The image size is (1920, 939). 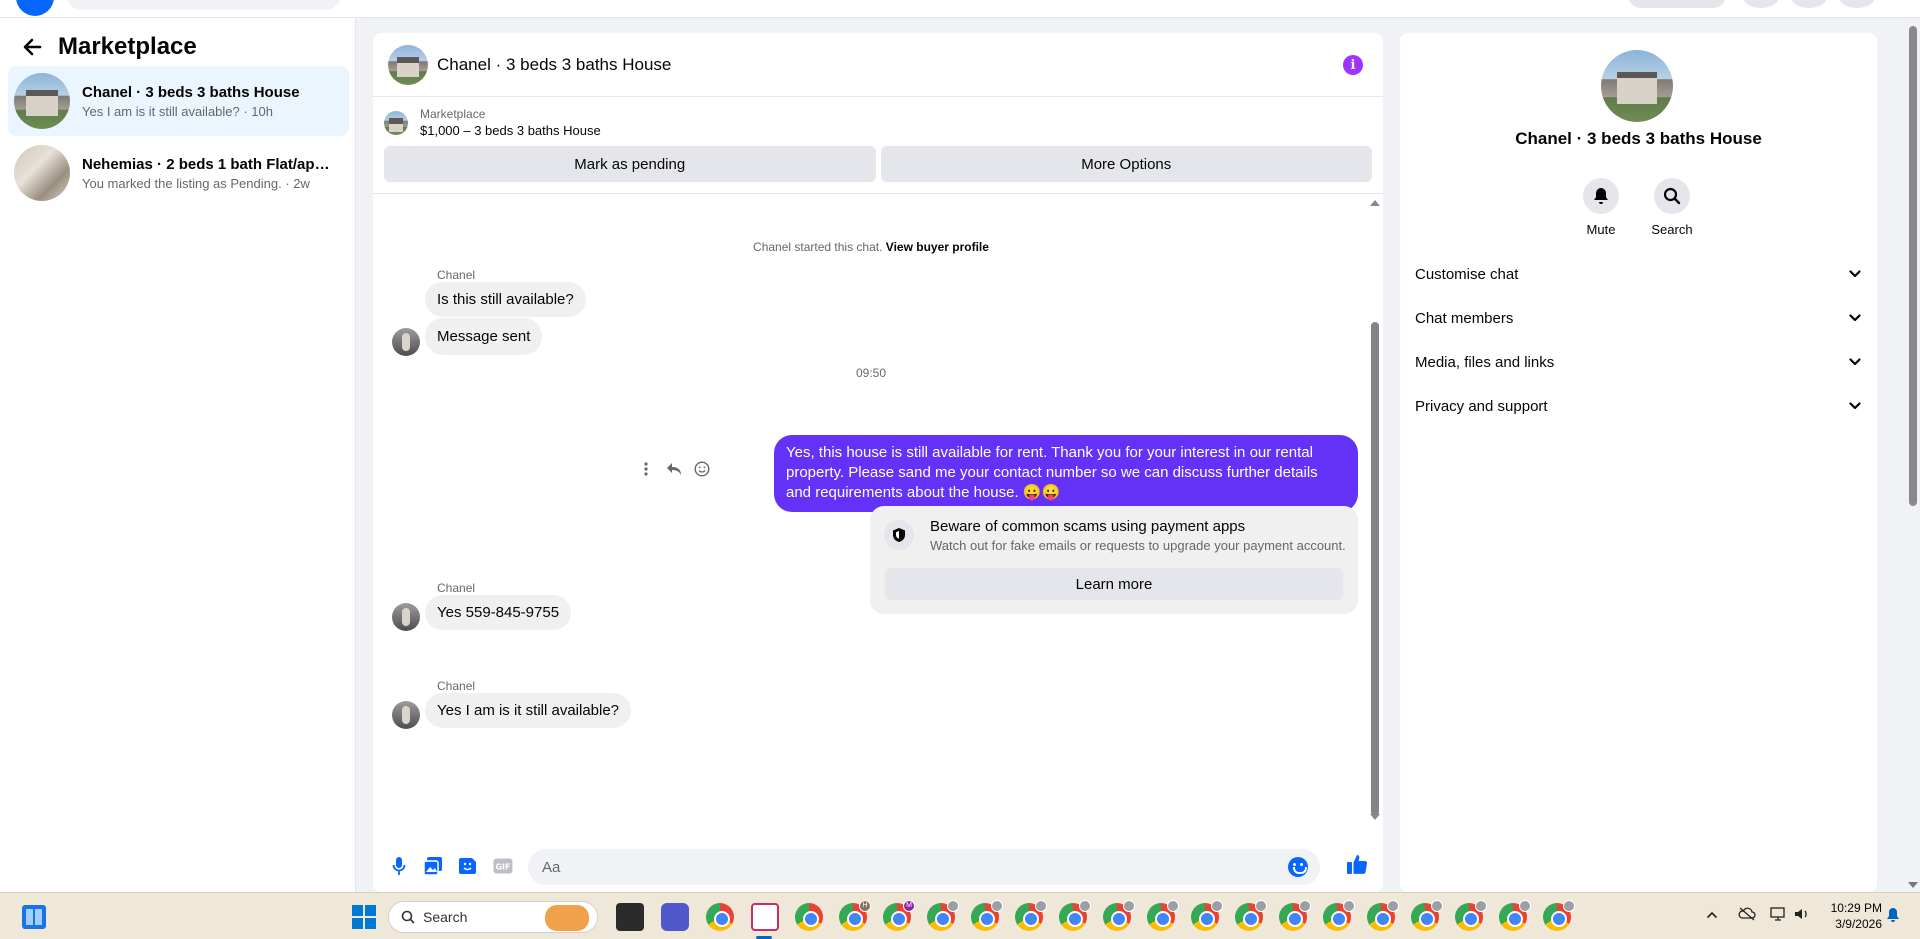 I want to click on incoming-message: Is this still available?, so click(x=505, y=299).